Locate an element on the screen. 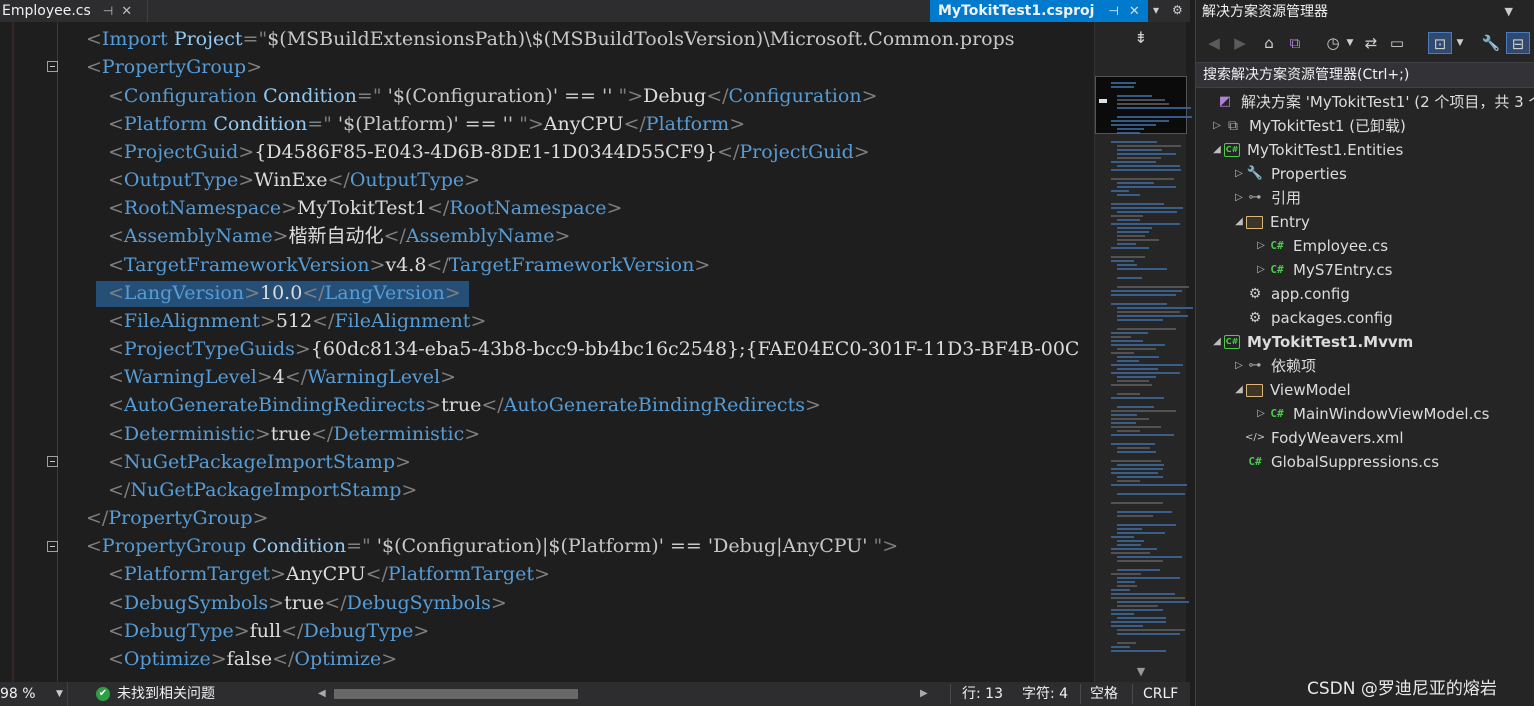 This screenshot has height=706, width=1534. tree-item-folder-viewmodel: ◢ ViewModel is located at coordinates (1291, 390).